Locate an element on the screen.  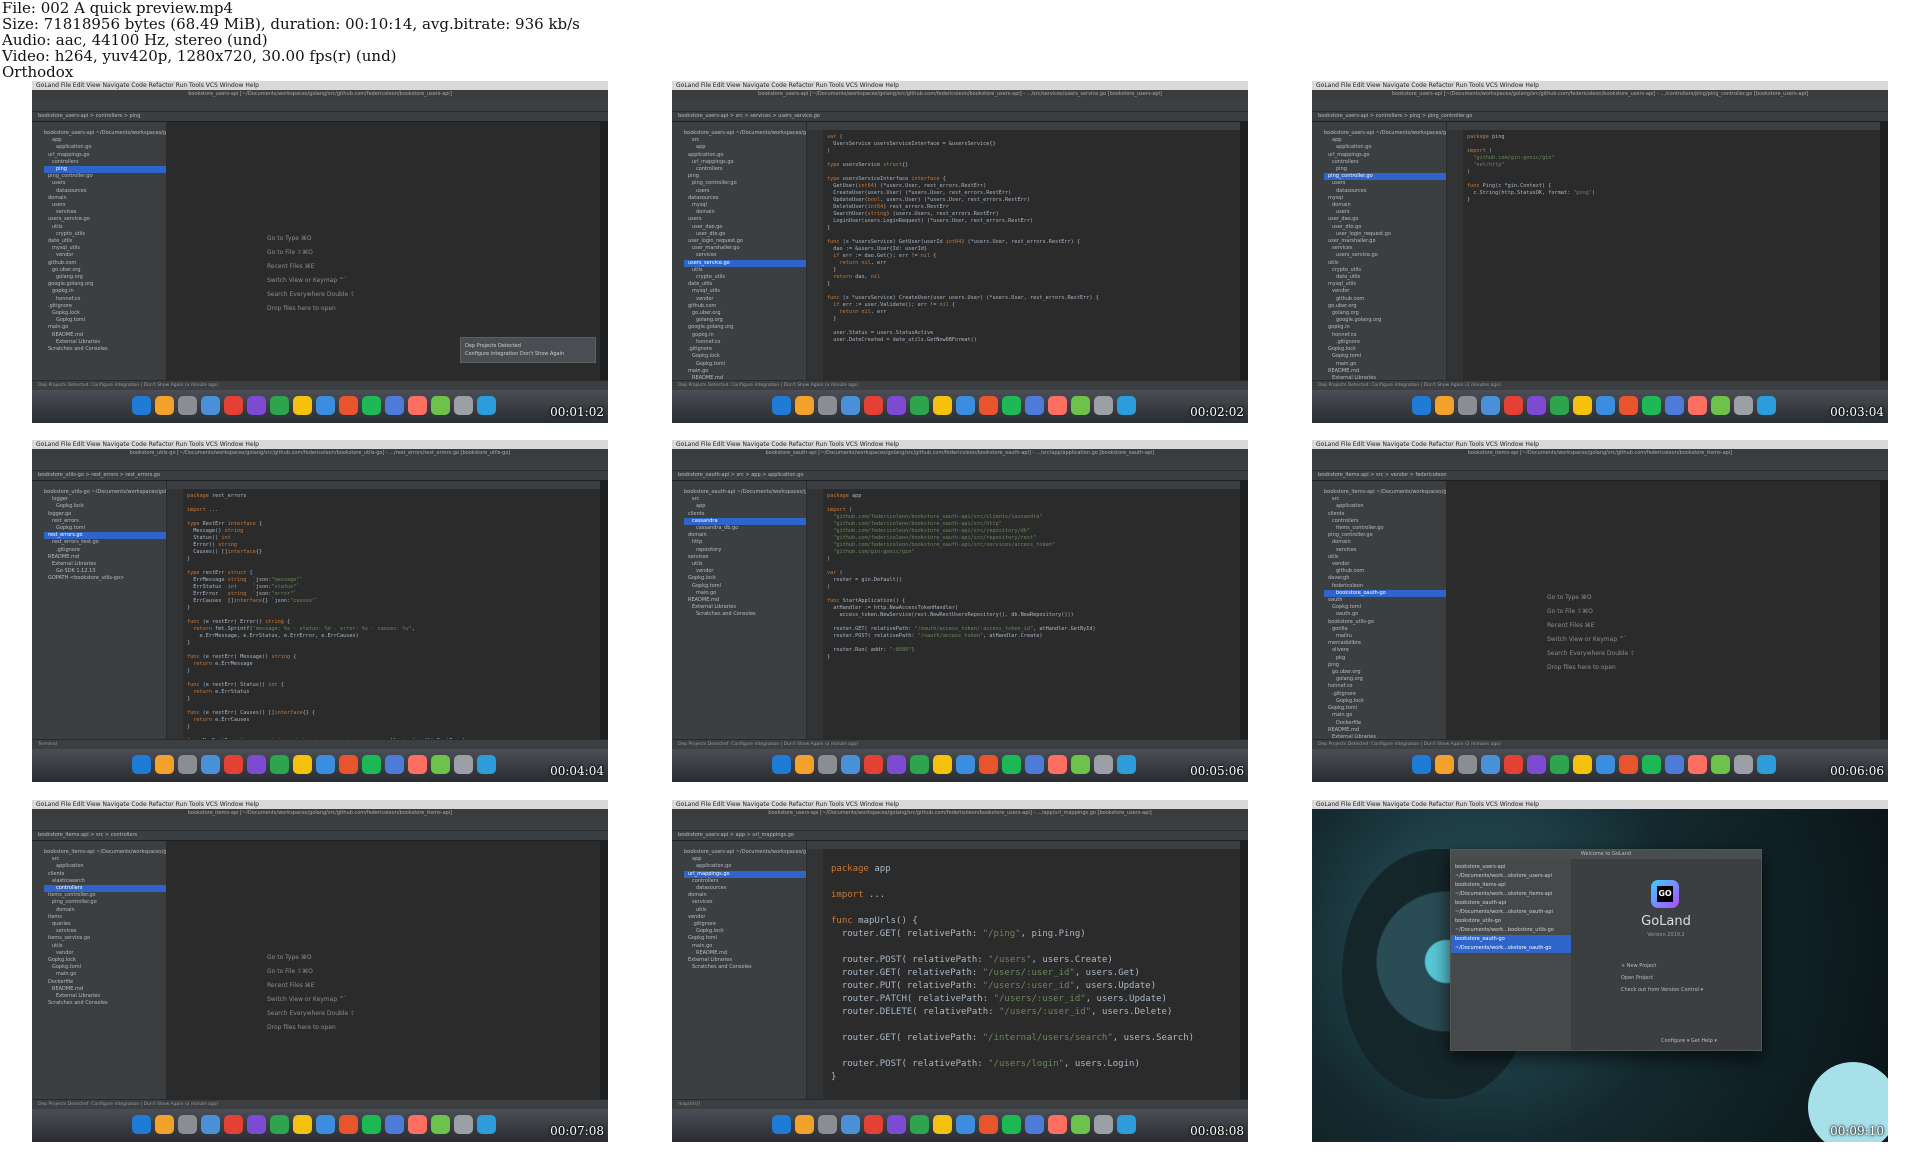
tree-item: queries is located at coordinates (105, 924).